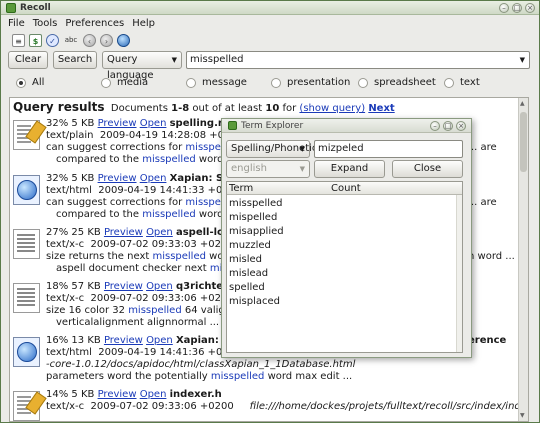 The width and height of the screenshot is (540, 423). Describe the element at coordinates (28, 60) in the screenshot. I see `clear-button: Clear` at that location.